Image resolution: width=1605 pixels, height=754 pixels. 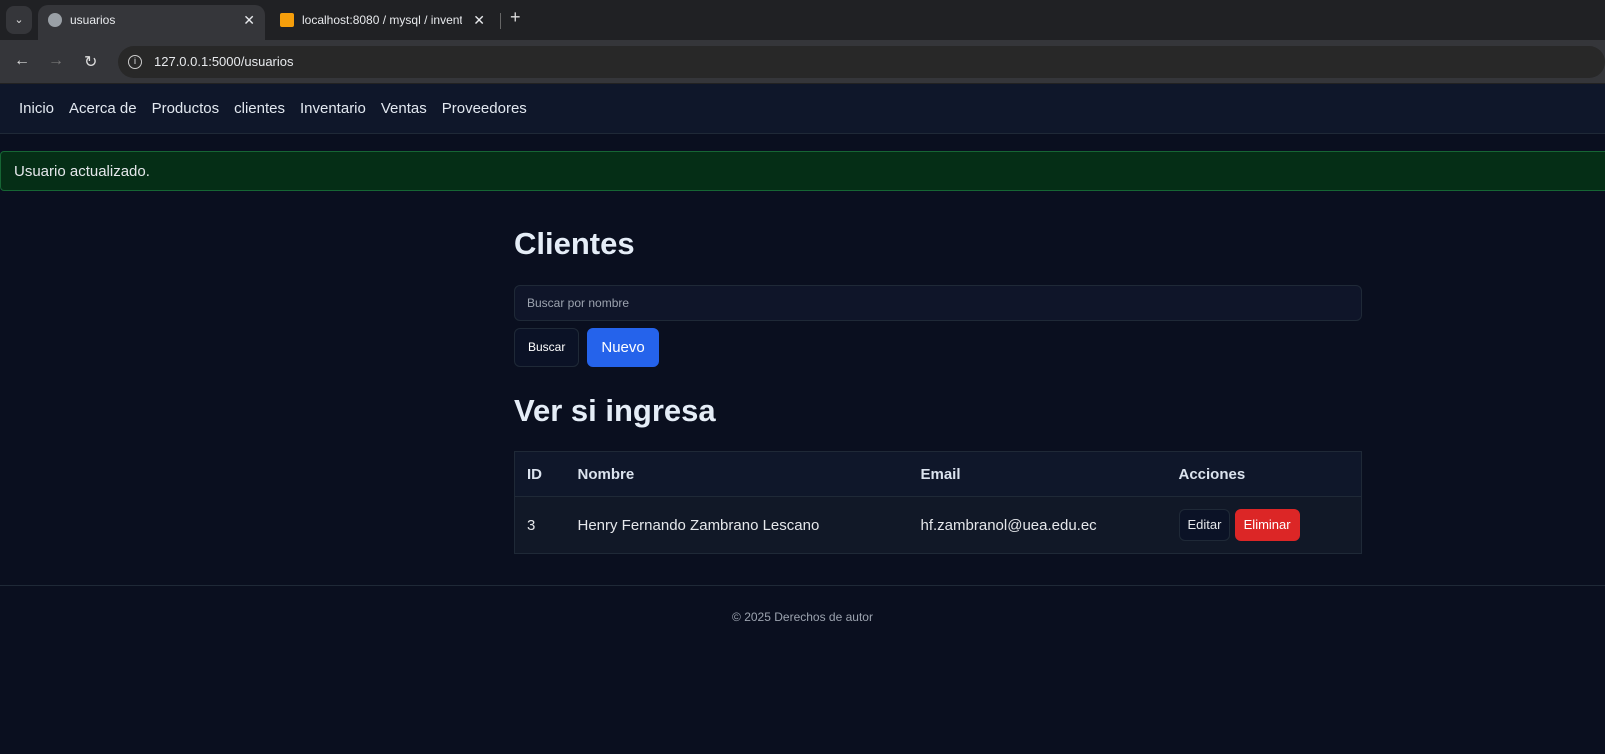 What do you see at coordinates (90, 62) in the screenshot?
I see `reload-icon: ↻` at bounding box center [90, 62].